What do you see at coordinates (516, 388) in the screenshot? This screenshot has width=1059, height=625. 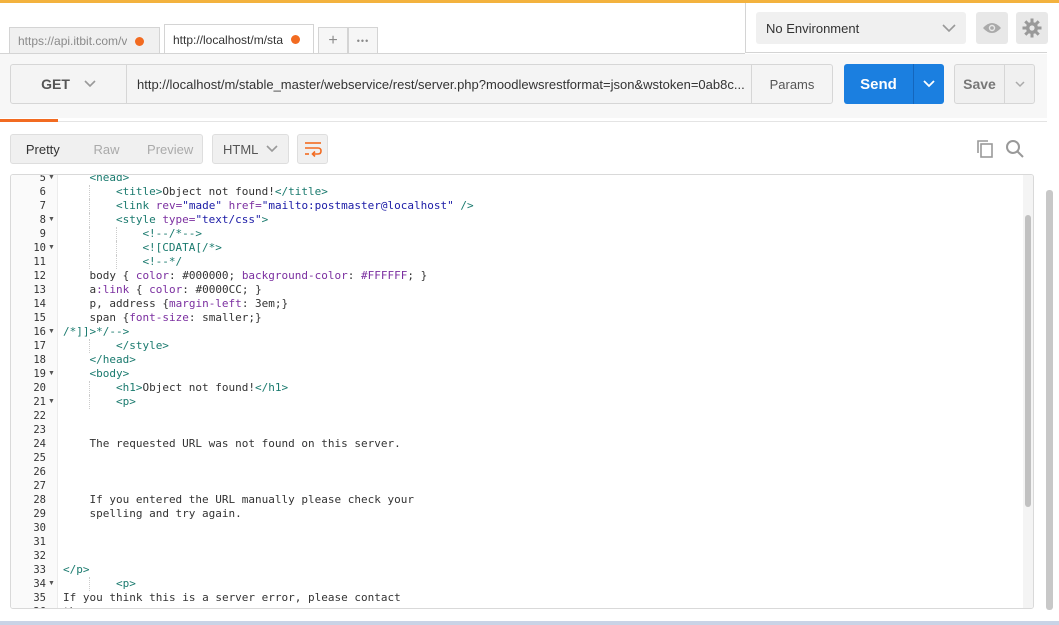 I see `code-line: 20 <h1>Object not found!</h1>` at bounding box center [516, 388].